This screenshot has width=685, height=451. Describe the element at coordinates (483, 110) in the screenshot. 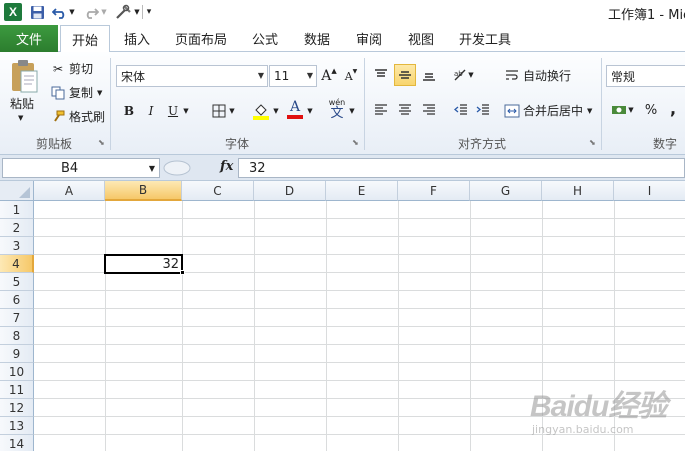

I see `increase-indent-icon` at that location.